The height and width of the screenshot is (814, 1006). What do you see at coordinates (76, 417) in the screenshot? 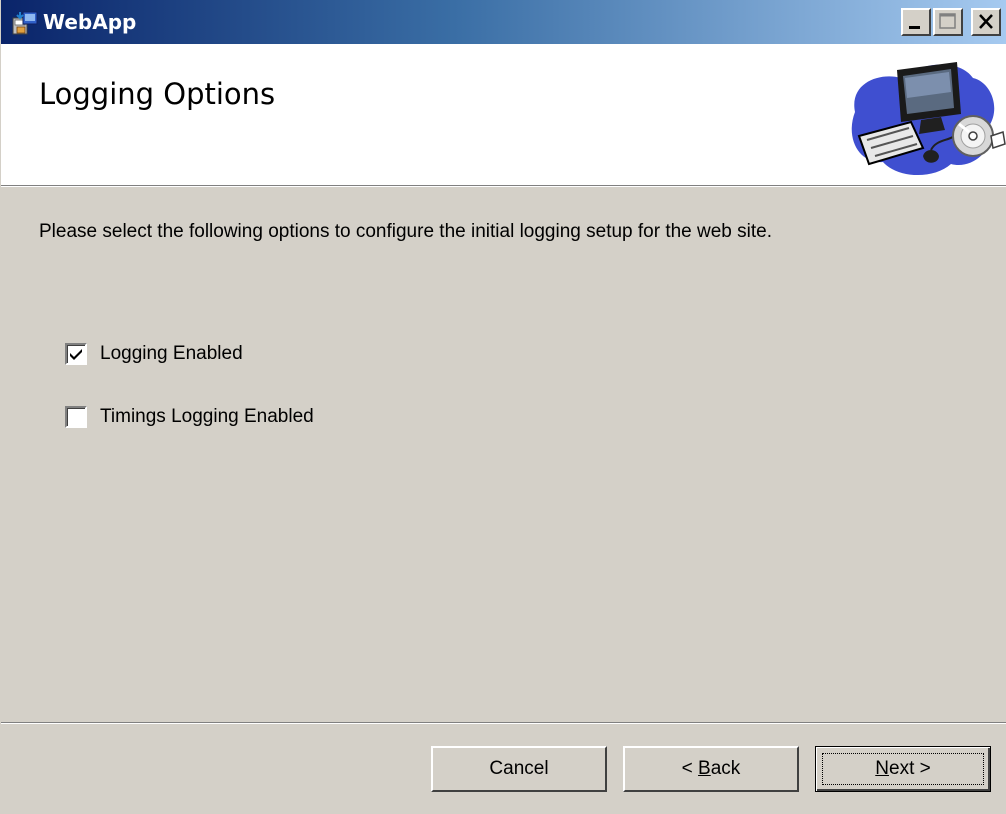
I see `timings-logging-checkbox` at bounding box center [76, 417].